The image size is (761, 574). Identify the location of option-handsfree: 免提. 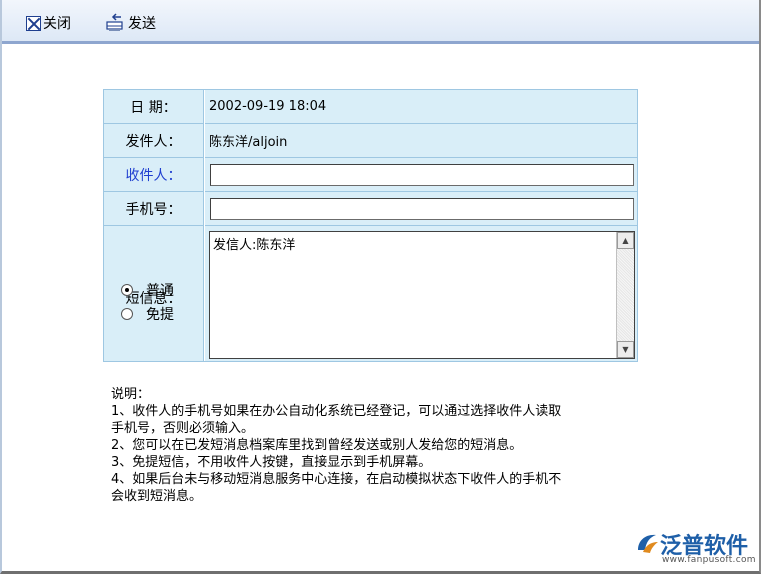
(147, 314).